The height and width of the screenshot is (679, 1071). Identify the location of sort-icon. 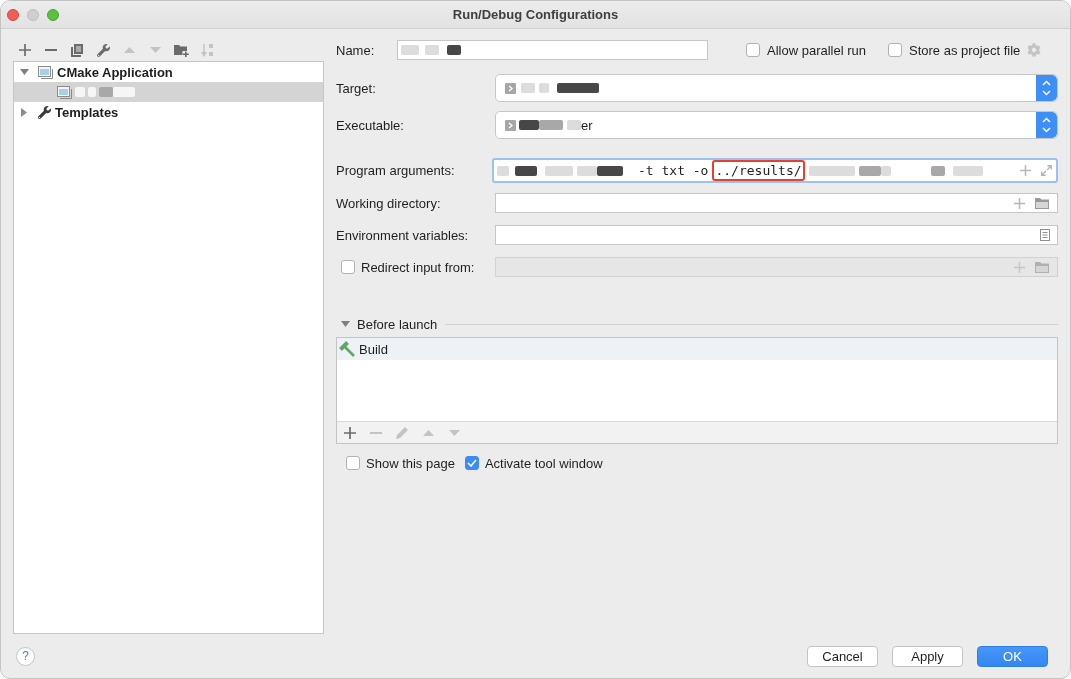
(207, 50).